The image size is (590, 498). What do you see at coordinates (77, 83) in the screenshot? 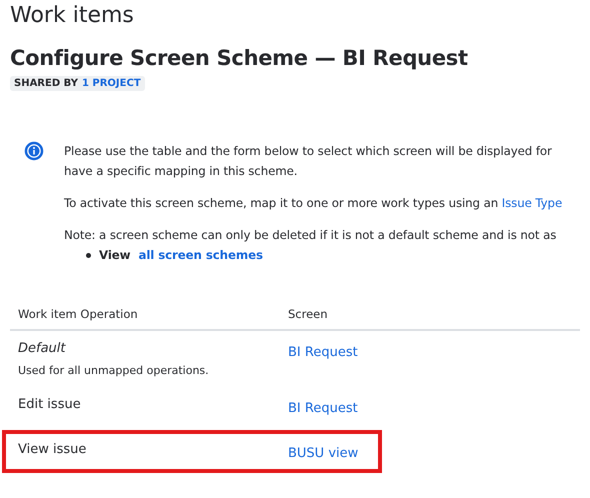
I see `shared-badge: SHARED BY 1 PROJECT` at bounding box center [77, 83].